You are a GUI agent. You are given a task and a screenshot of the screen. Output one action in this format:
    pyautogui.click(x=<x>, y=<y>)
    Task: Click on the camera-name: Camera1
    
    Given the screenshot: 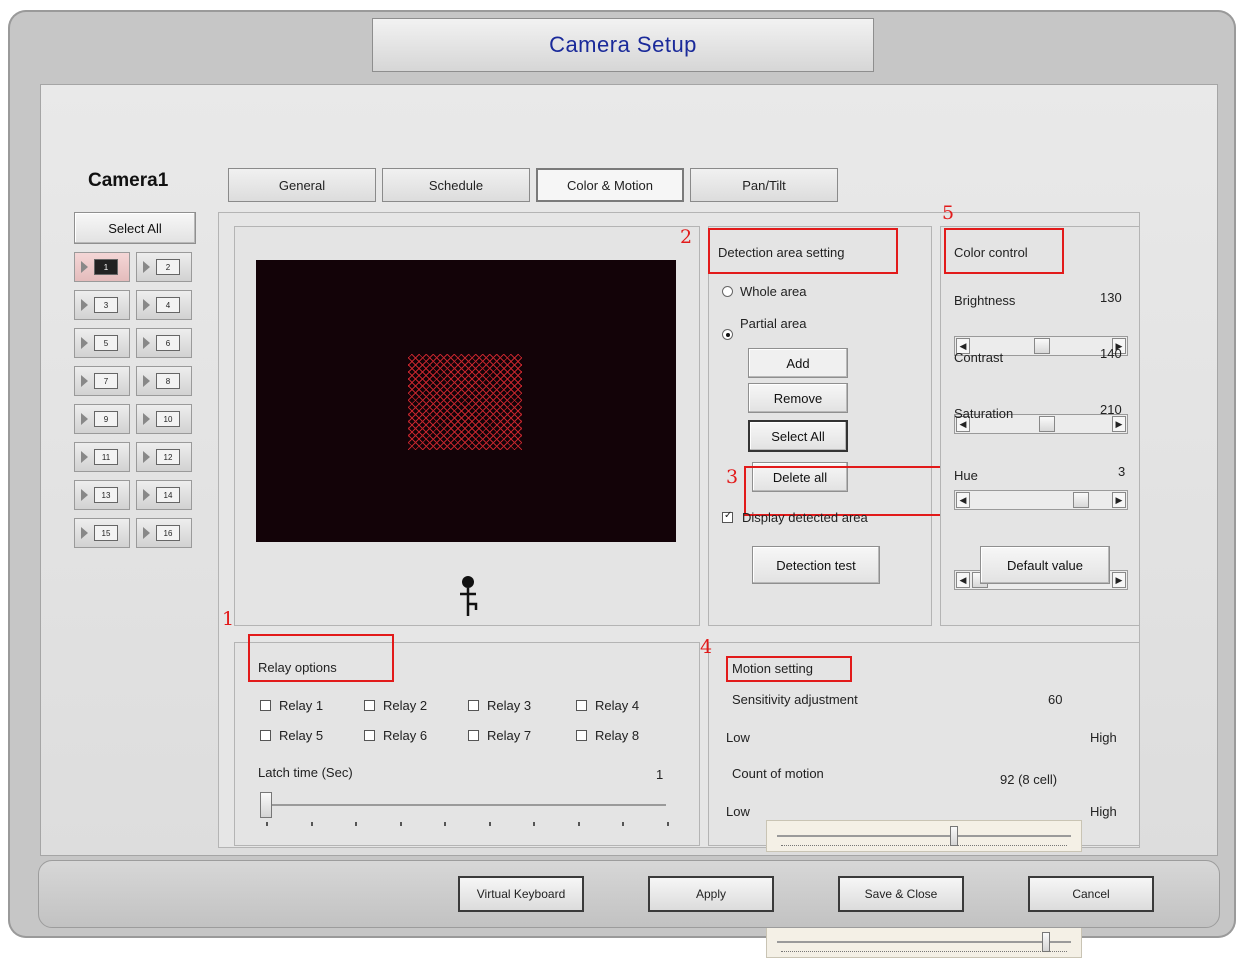 What is the action you would take?
    pyautogui.click(x=128, y=180)
    